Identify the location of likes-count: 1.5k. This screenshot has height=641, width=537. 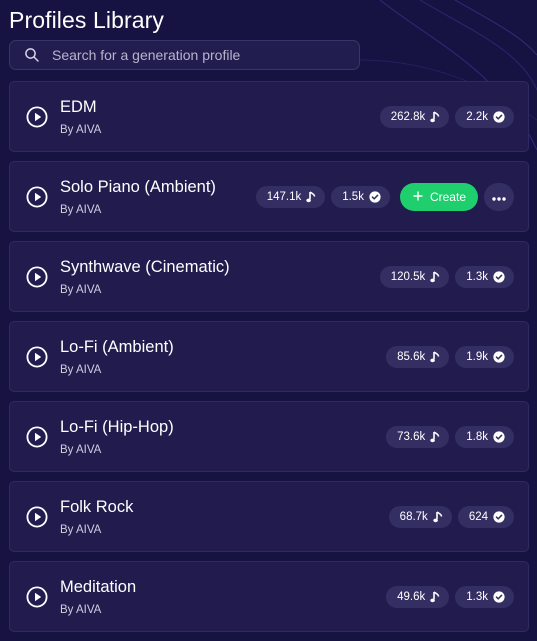
(353, 196).